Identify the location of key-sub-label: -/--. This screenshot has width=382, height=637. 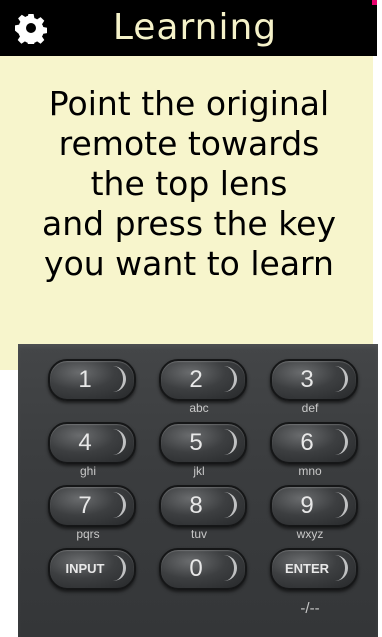
(310, 608).